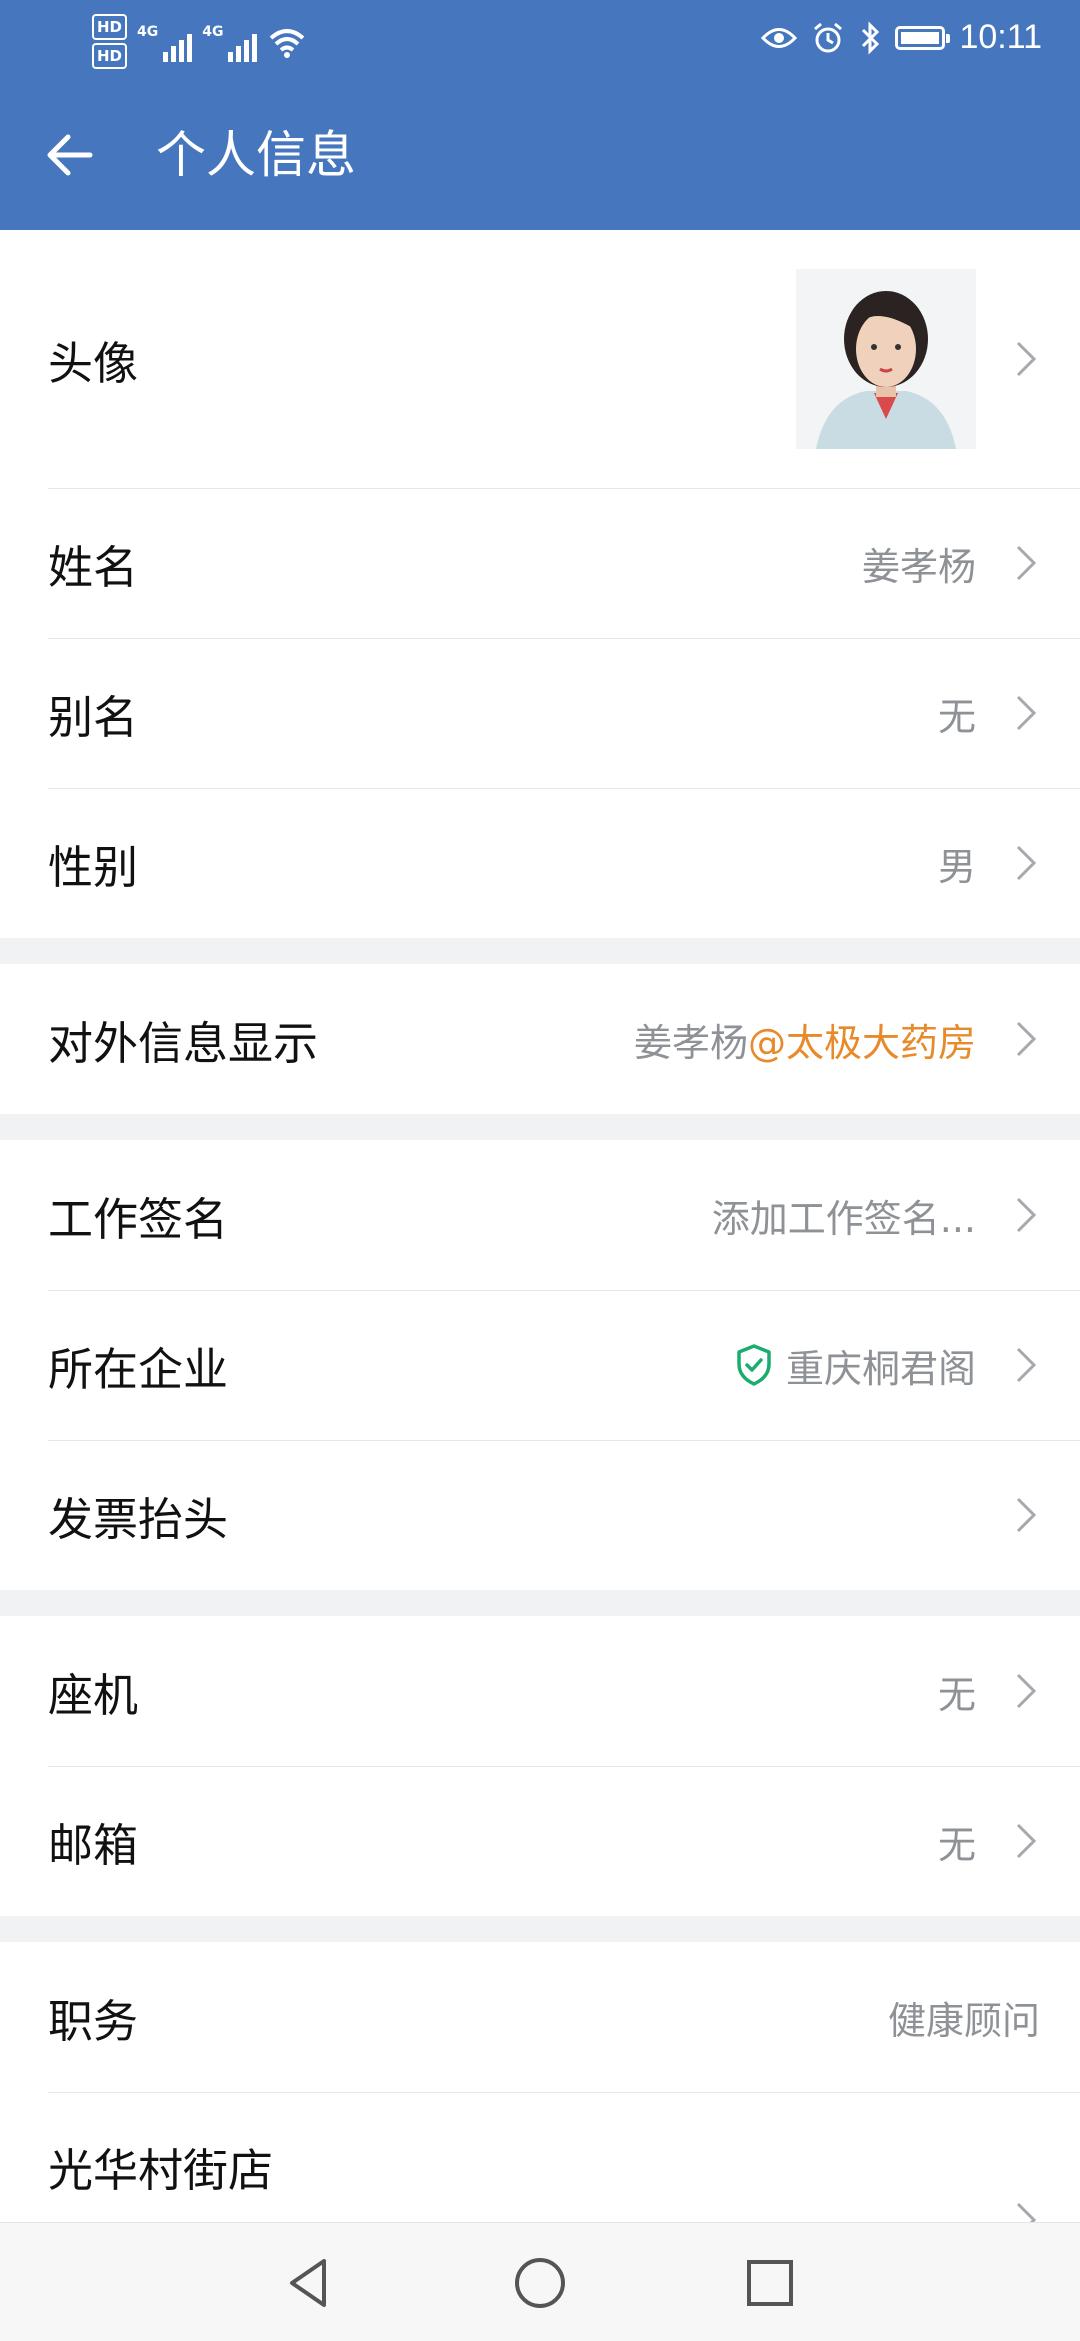  I want to click on row-label-store: 光华村街店, so click(161, 2170).